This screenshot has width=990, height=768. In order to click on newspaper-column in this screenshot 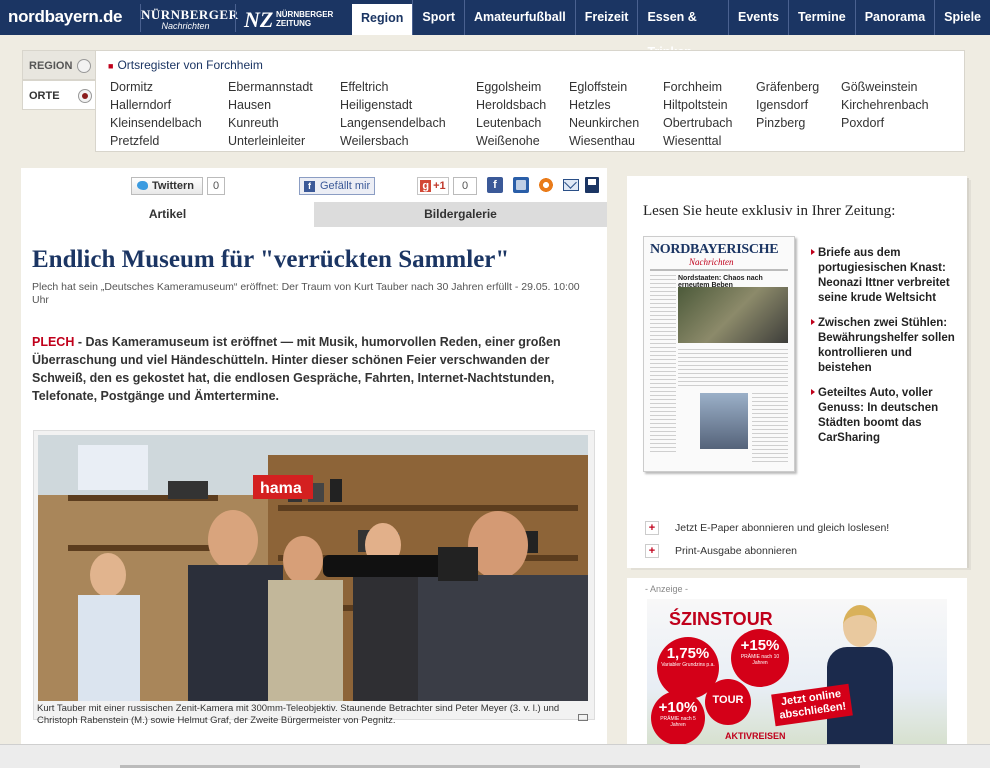, I will do `click(663, 365)`.